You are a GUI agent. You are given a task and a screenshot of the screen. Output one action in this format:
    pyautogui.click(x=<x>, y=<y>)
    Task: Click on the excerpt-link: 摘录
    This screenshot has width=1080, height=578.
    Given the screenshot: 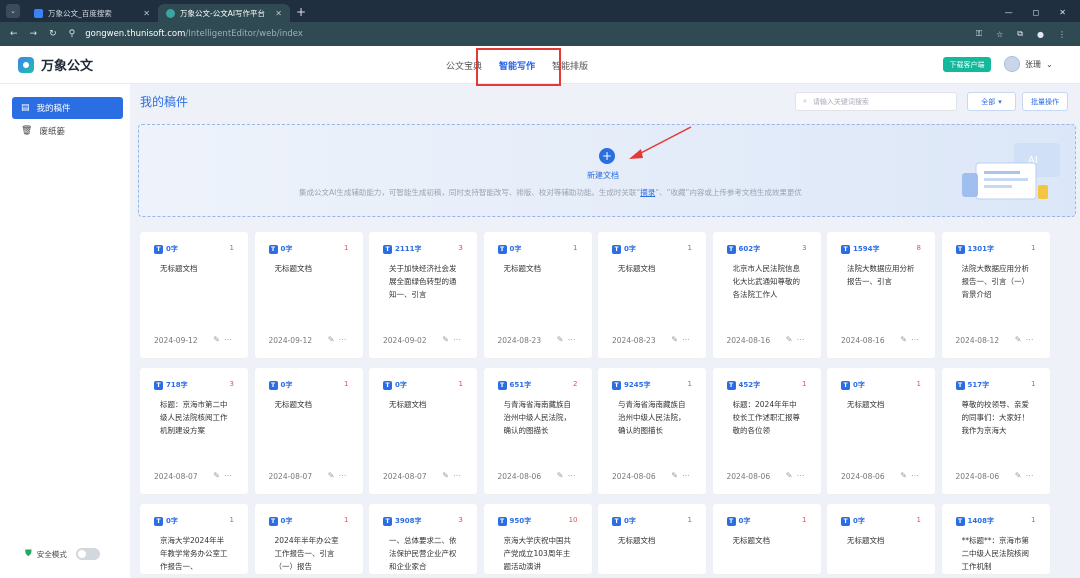 What is the action you would take?
    pyautogui.click(x=647, y=192)
    